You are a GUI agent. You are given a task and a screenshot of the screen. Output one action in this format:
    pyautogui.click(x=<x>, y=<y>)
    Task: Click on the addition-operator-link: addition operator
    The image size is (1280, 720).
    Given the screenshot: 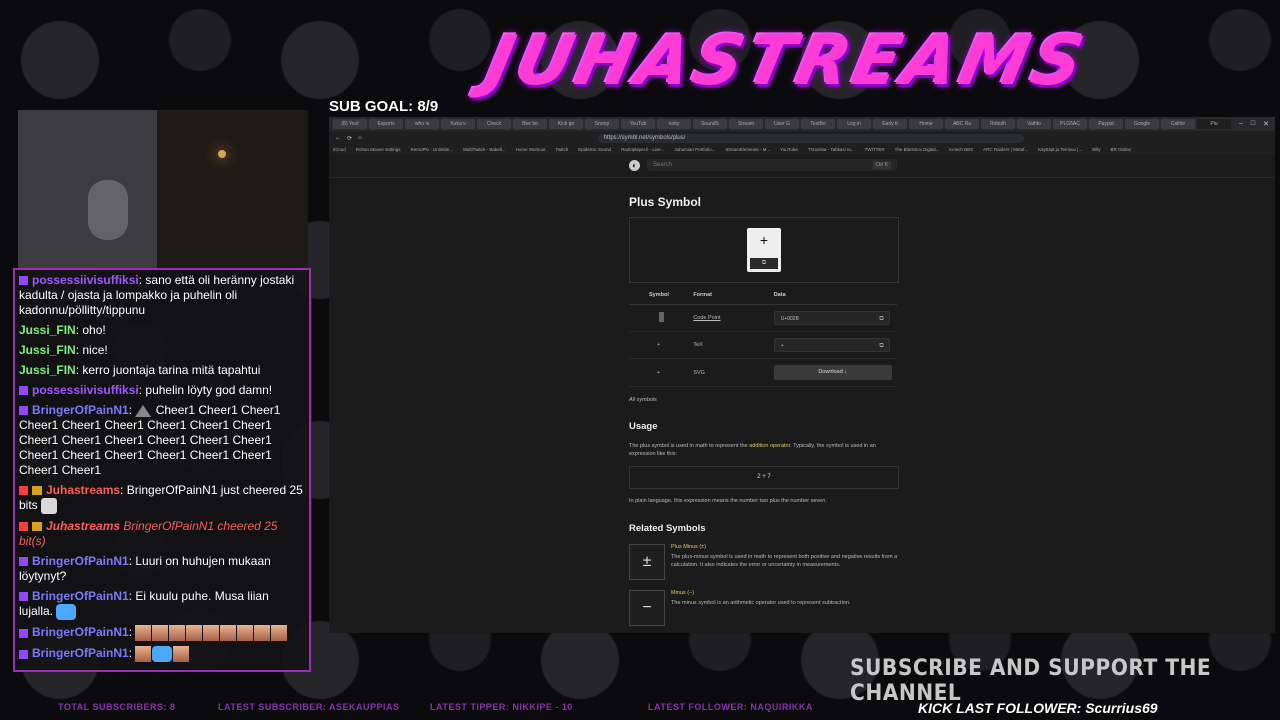 What is the action you would take?
    pyautogui.click(x=769, y=446)
    